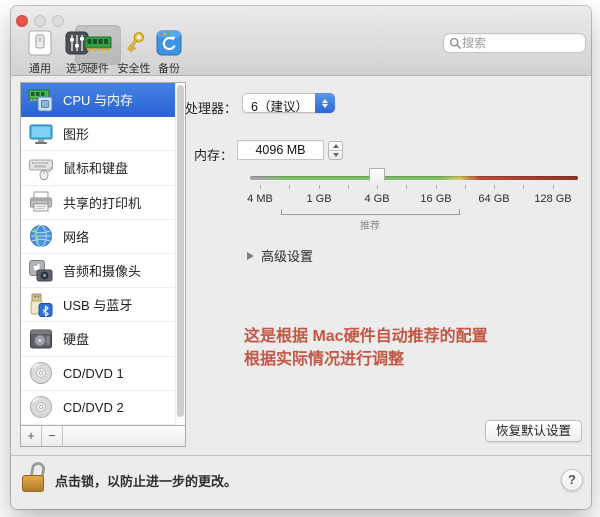 This screenshot has width=600, height=517. I want to click on sidebar-item-label: 音频和摄像头, so click(102, 272).